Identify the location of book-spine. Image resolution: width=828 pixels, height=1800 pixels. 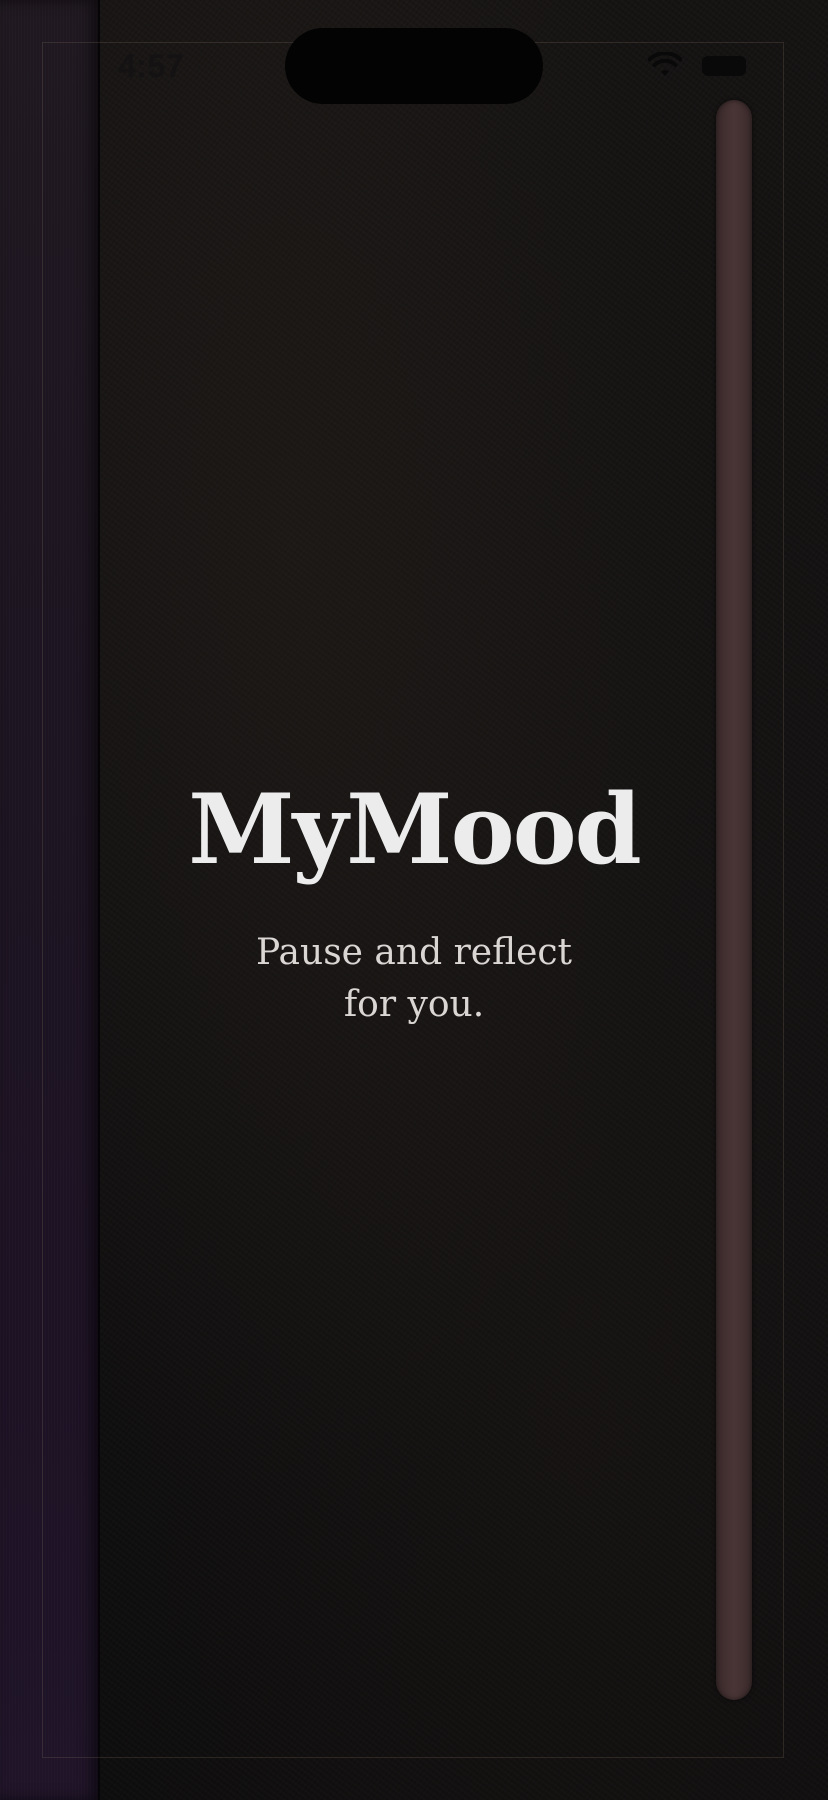
(50, 900).